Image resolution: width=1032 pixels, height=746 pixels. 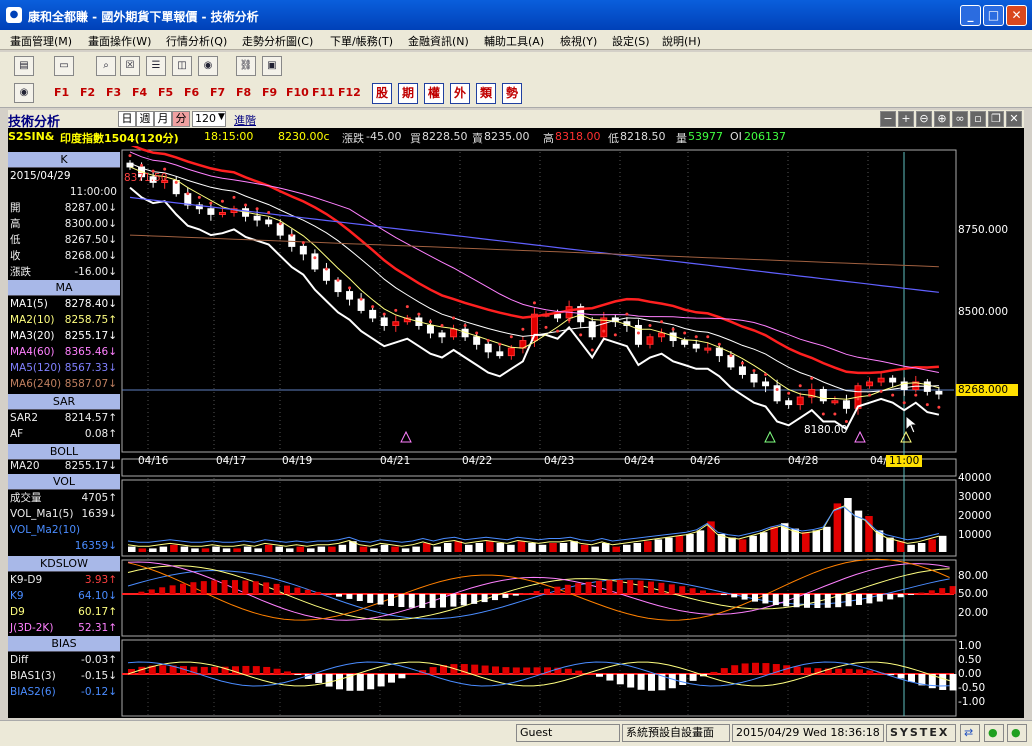 What do you see at coordinates (64, 224) in the screenshot?
I see `k-high-row: 高 8300.00↓` at bounding box center [64, 224].